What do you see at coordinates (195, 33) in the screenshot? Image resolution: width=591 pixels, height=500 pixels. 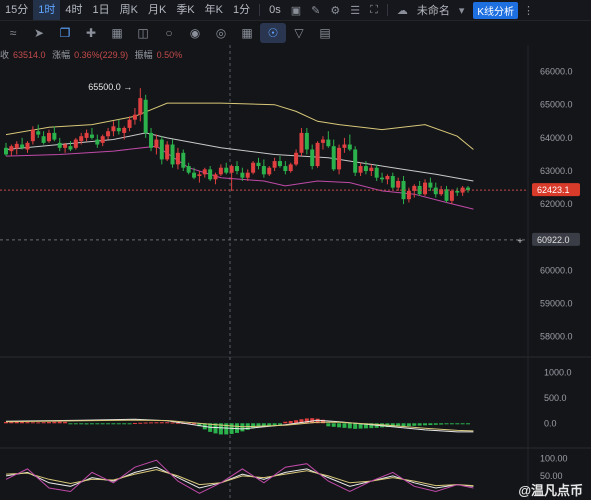 I see `eye-icon: ◉` at bounding box center [195, 33].